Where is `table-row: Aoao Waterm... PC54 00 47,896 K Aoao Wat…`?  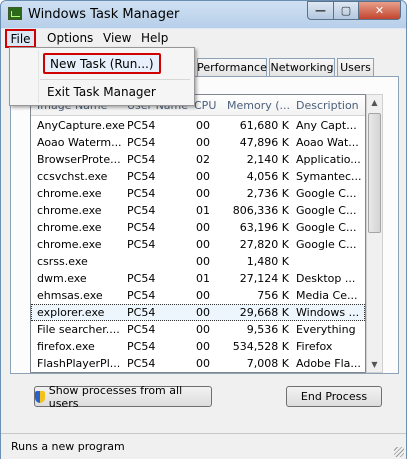
table-row: Aoao Waterm... PC54 00 47,896 K Aoao Wat… is located at coordinates (198, 142).